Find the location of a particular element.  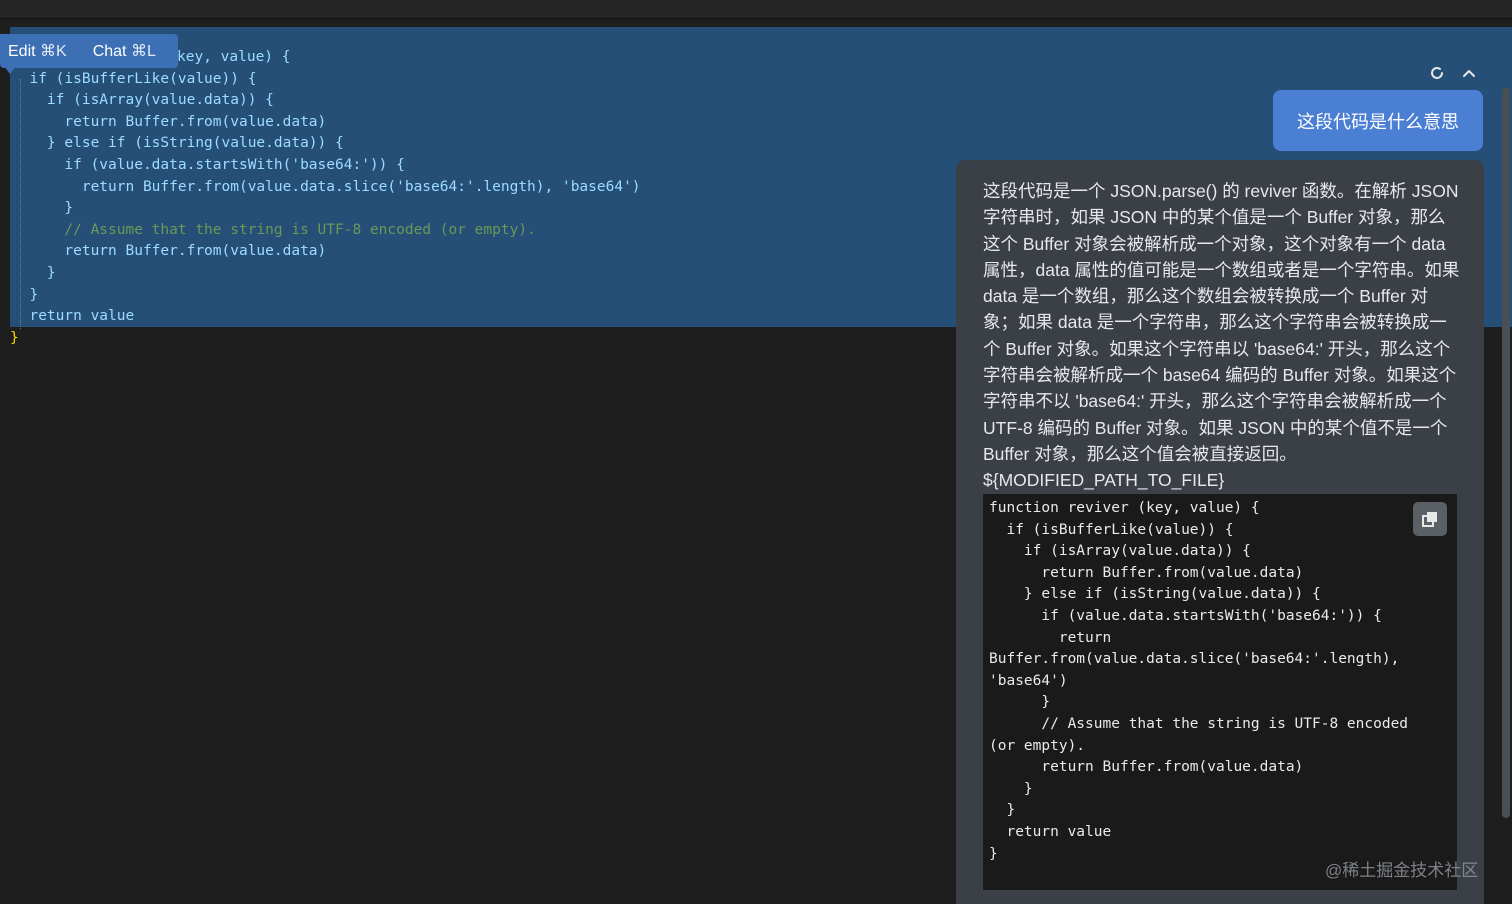

copy-icon is located at coordinates (1429, 519).